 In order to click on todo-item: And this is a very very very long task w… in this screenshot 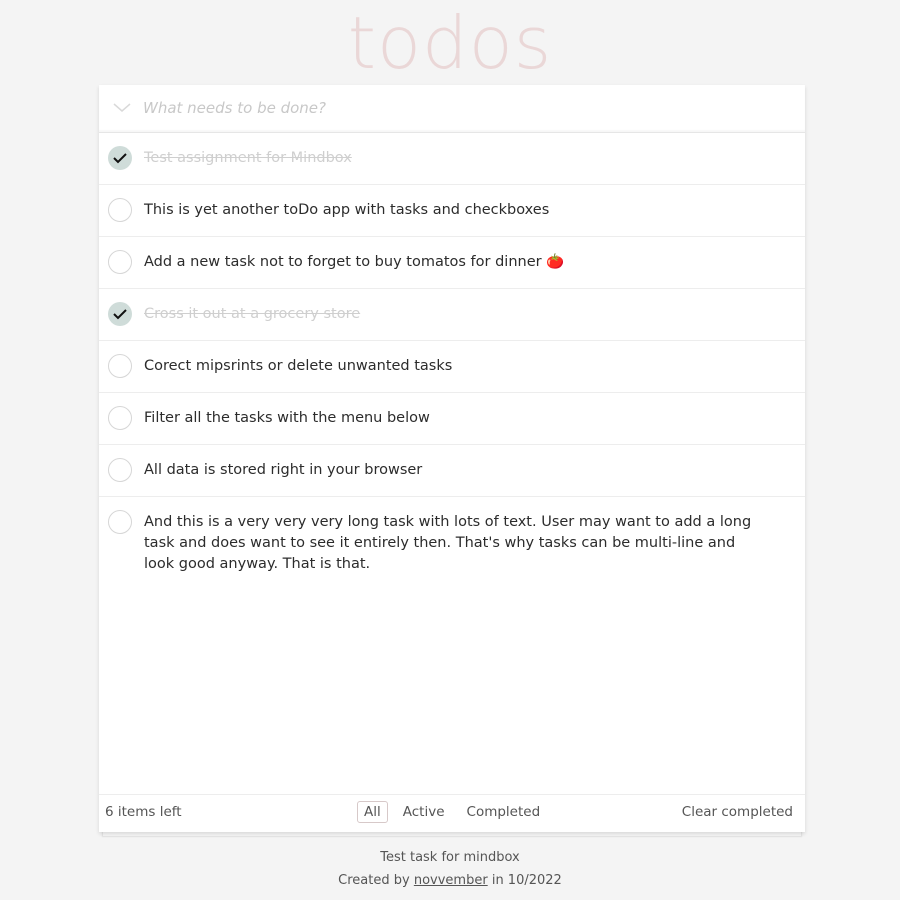, I will do `click(452, 542)`.